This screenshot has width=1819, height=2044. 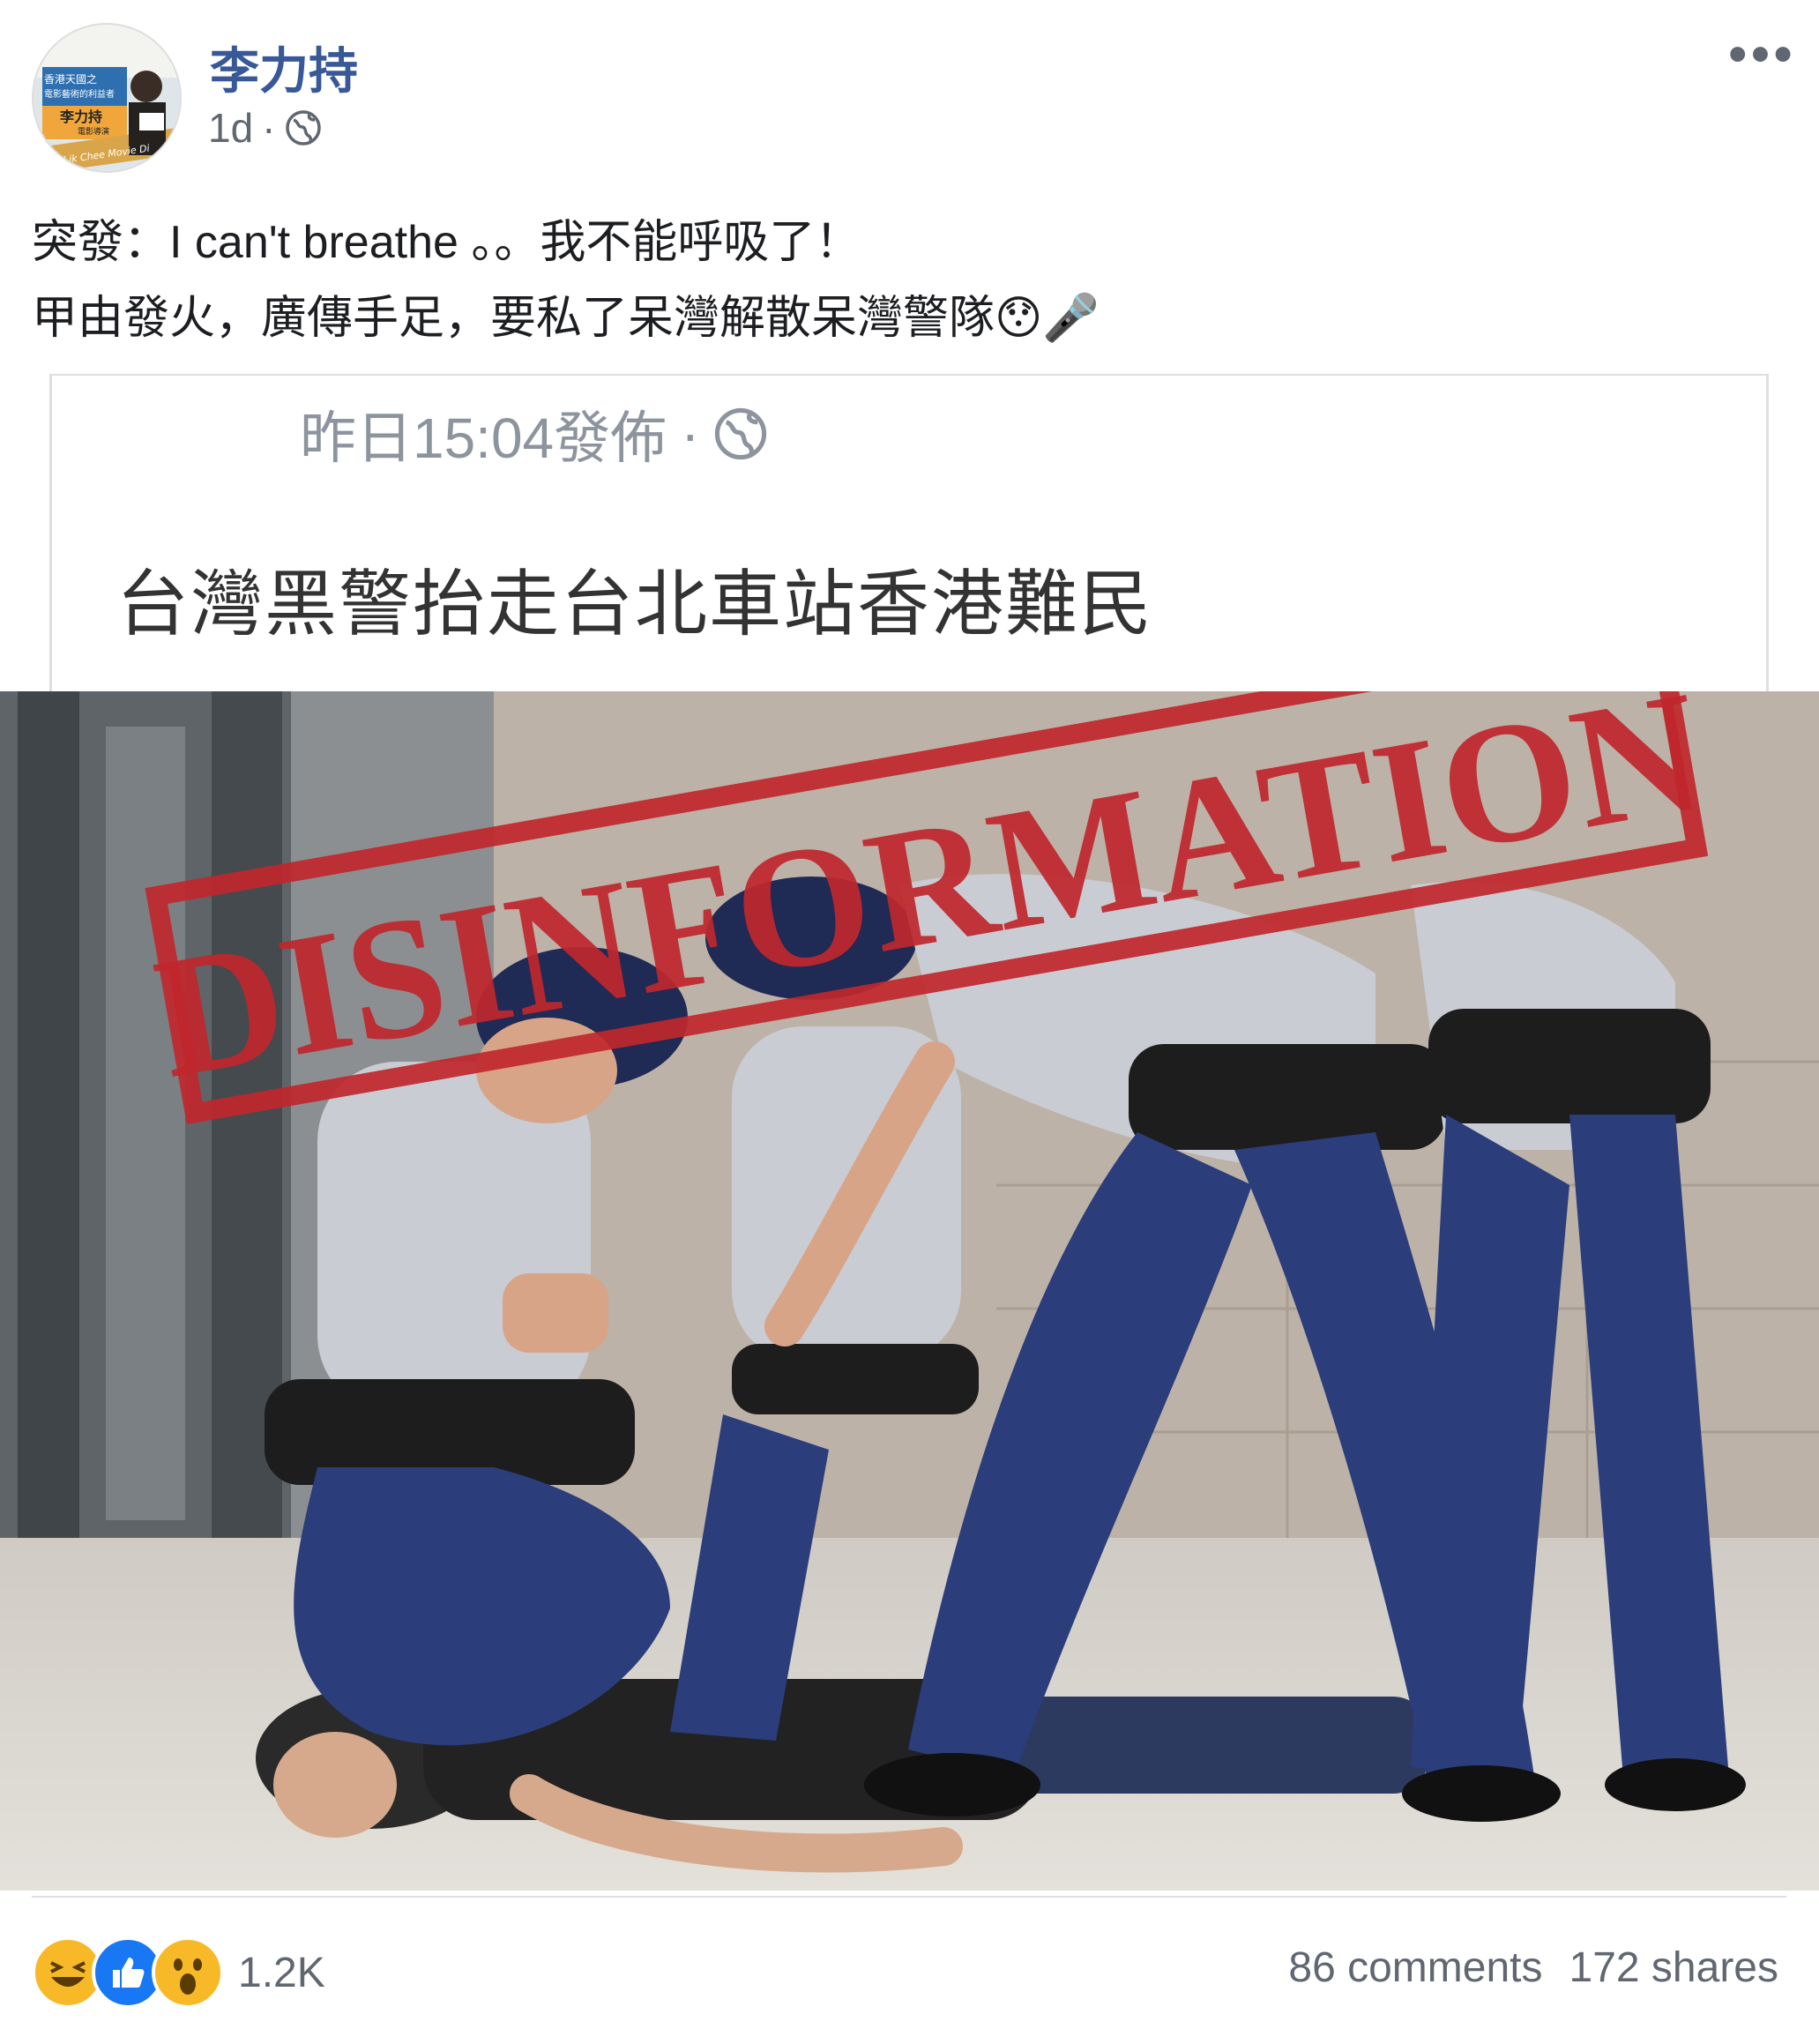 What do you see at coordinates (94, 131) in the screenshot?
I see `avatar-tag-sub: 電影導演` at bounding box center [94, 131].